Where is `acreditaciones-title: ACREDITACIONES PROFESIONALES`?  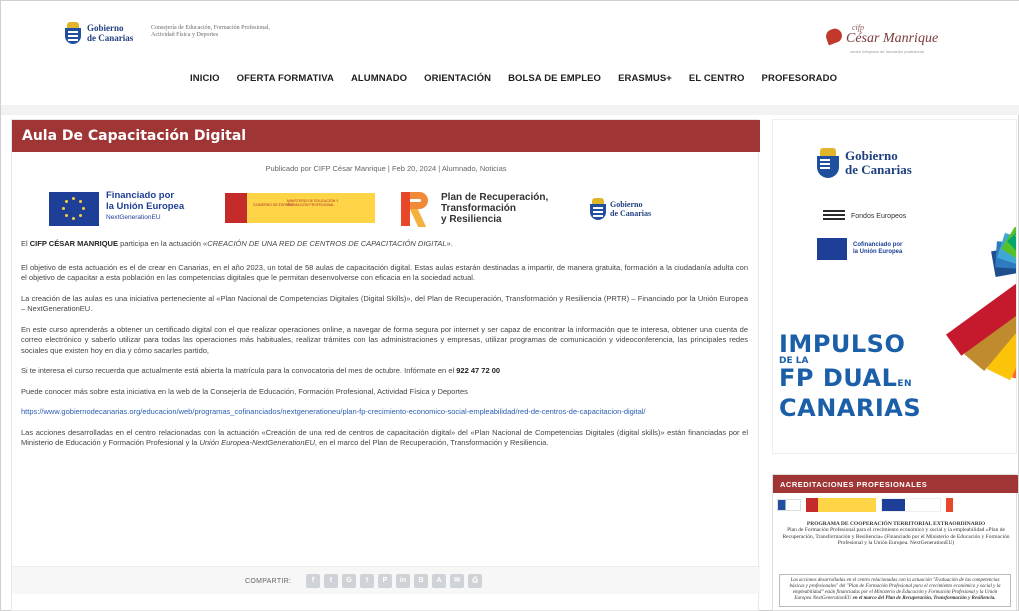
acreditaciones-title: ACREDITACIONES PROFESIONALES is located at coordinates (854, 484).